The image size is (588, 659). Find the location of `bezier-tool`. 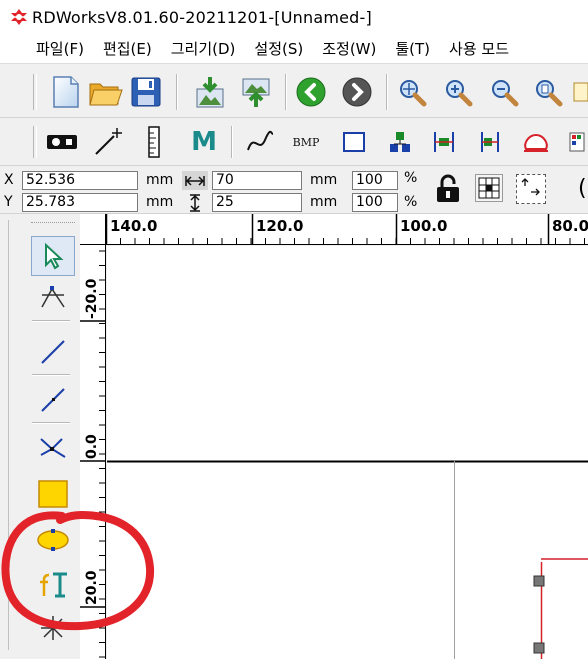

bezier-tool is located at coordinates (53, 446).